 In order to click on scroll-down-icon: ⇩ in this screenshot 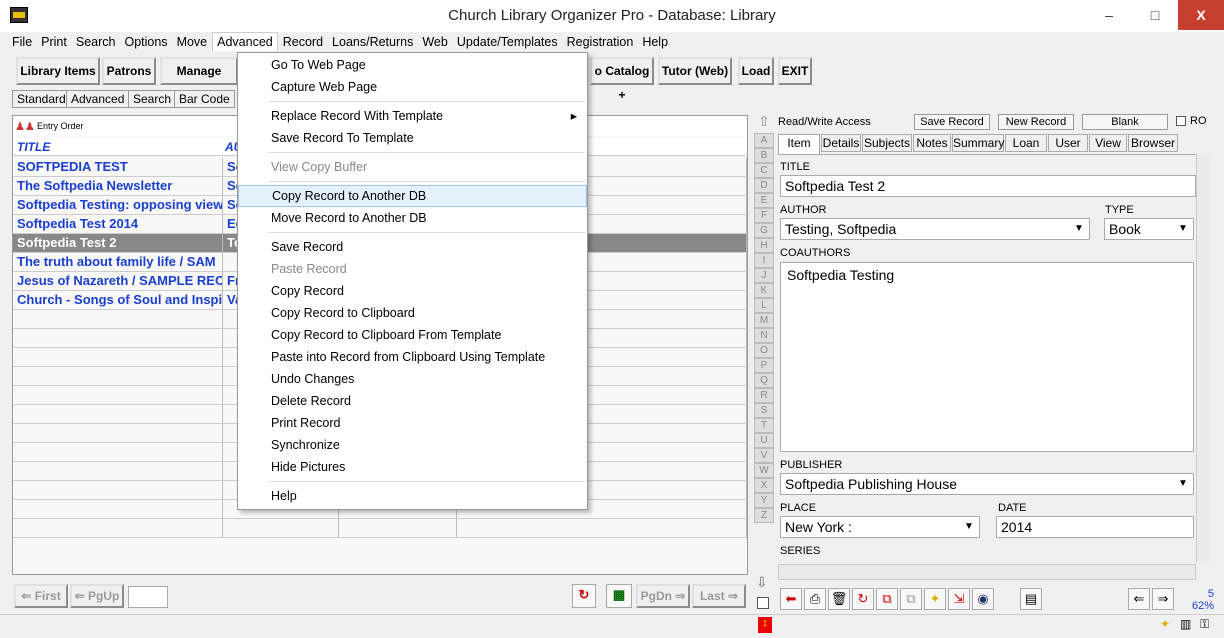, I will do `click(762, 582)`.